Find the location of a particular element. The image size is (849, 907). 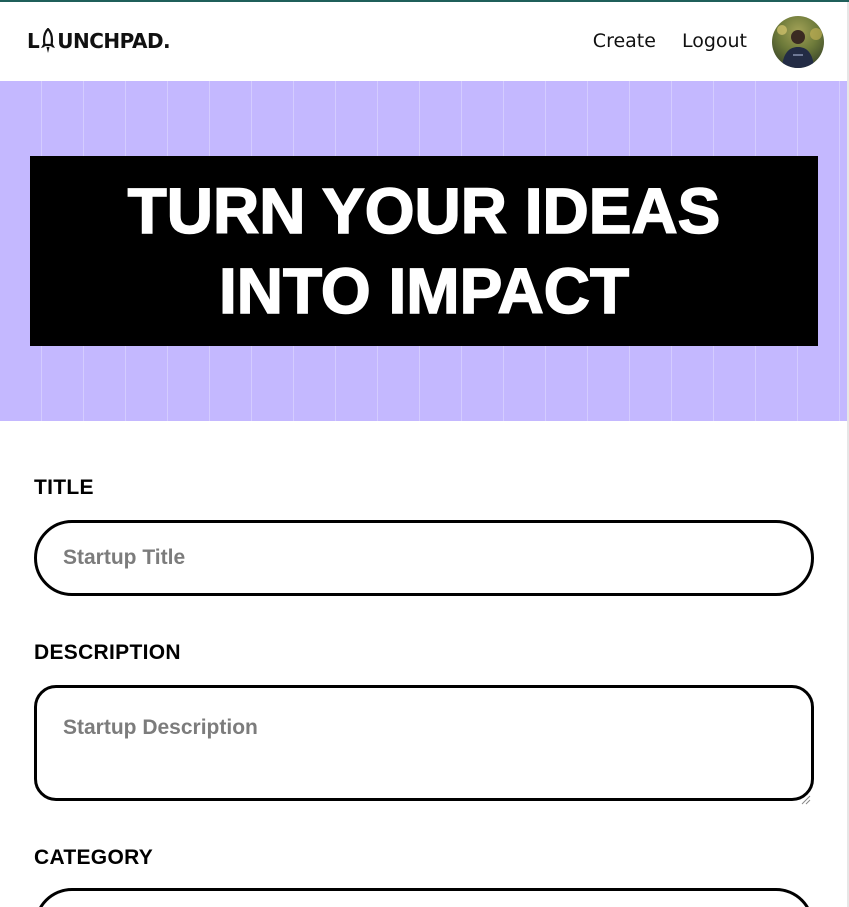

description-textarea is located at coordinates (424, 743).